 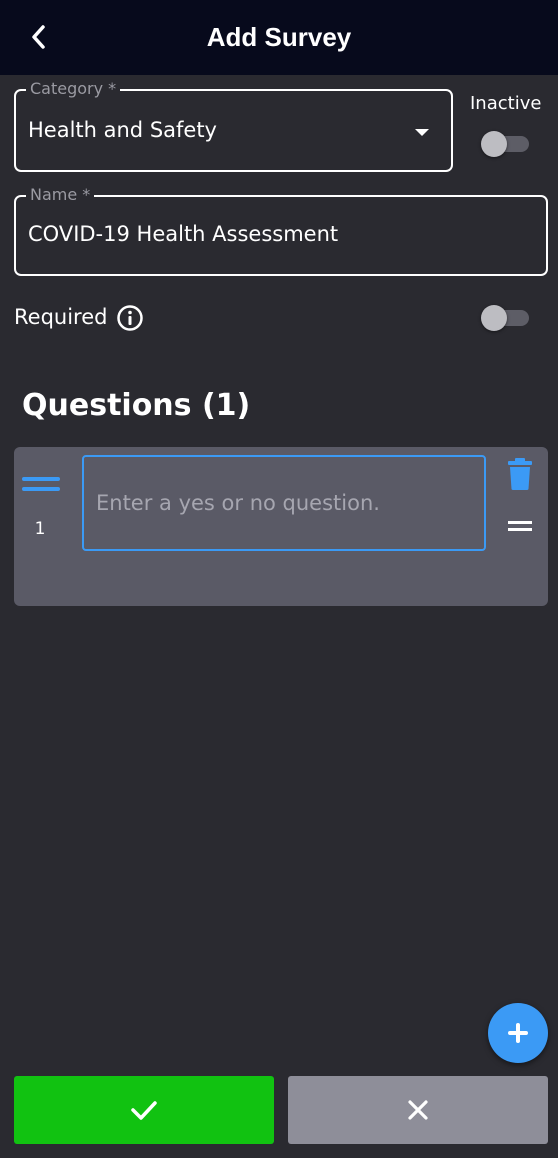 I want to click on chevron-left-icon, so click(x=38, y=37).